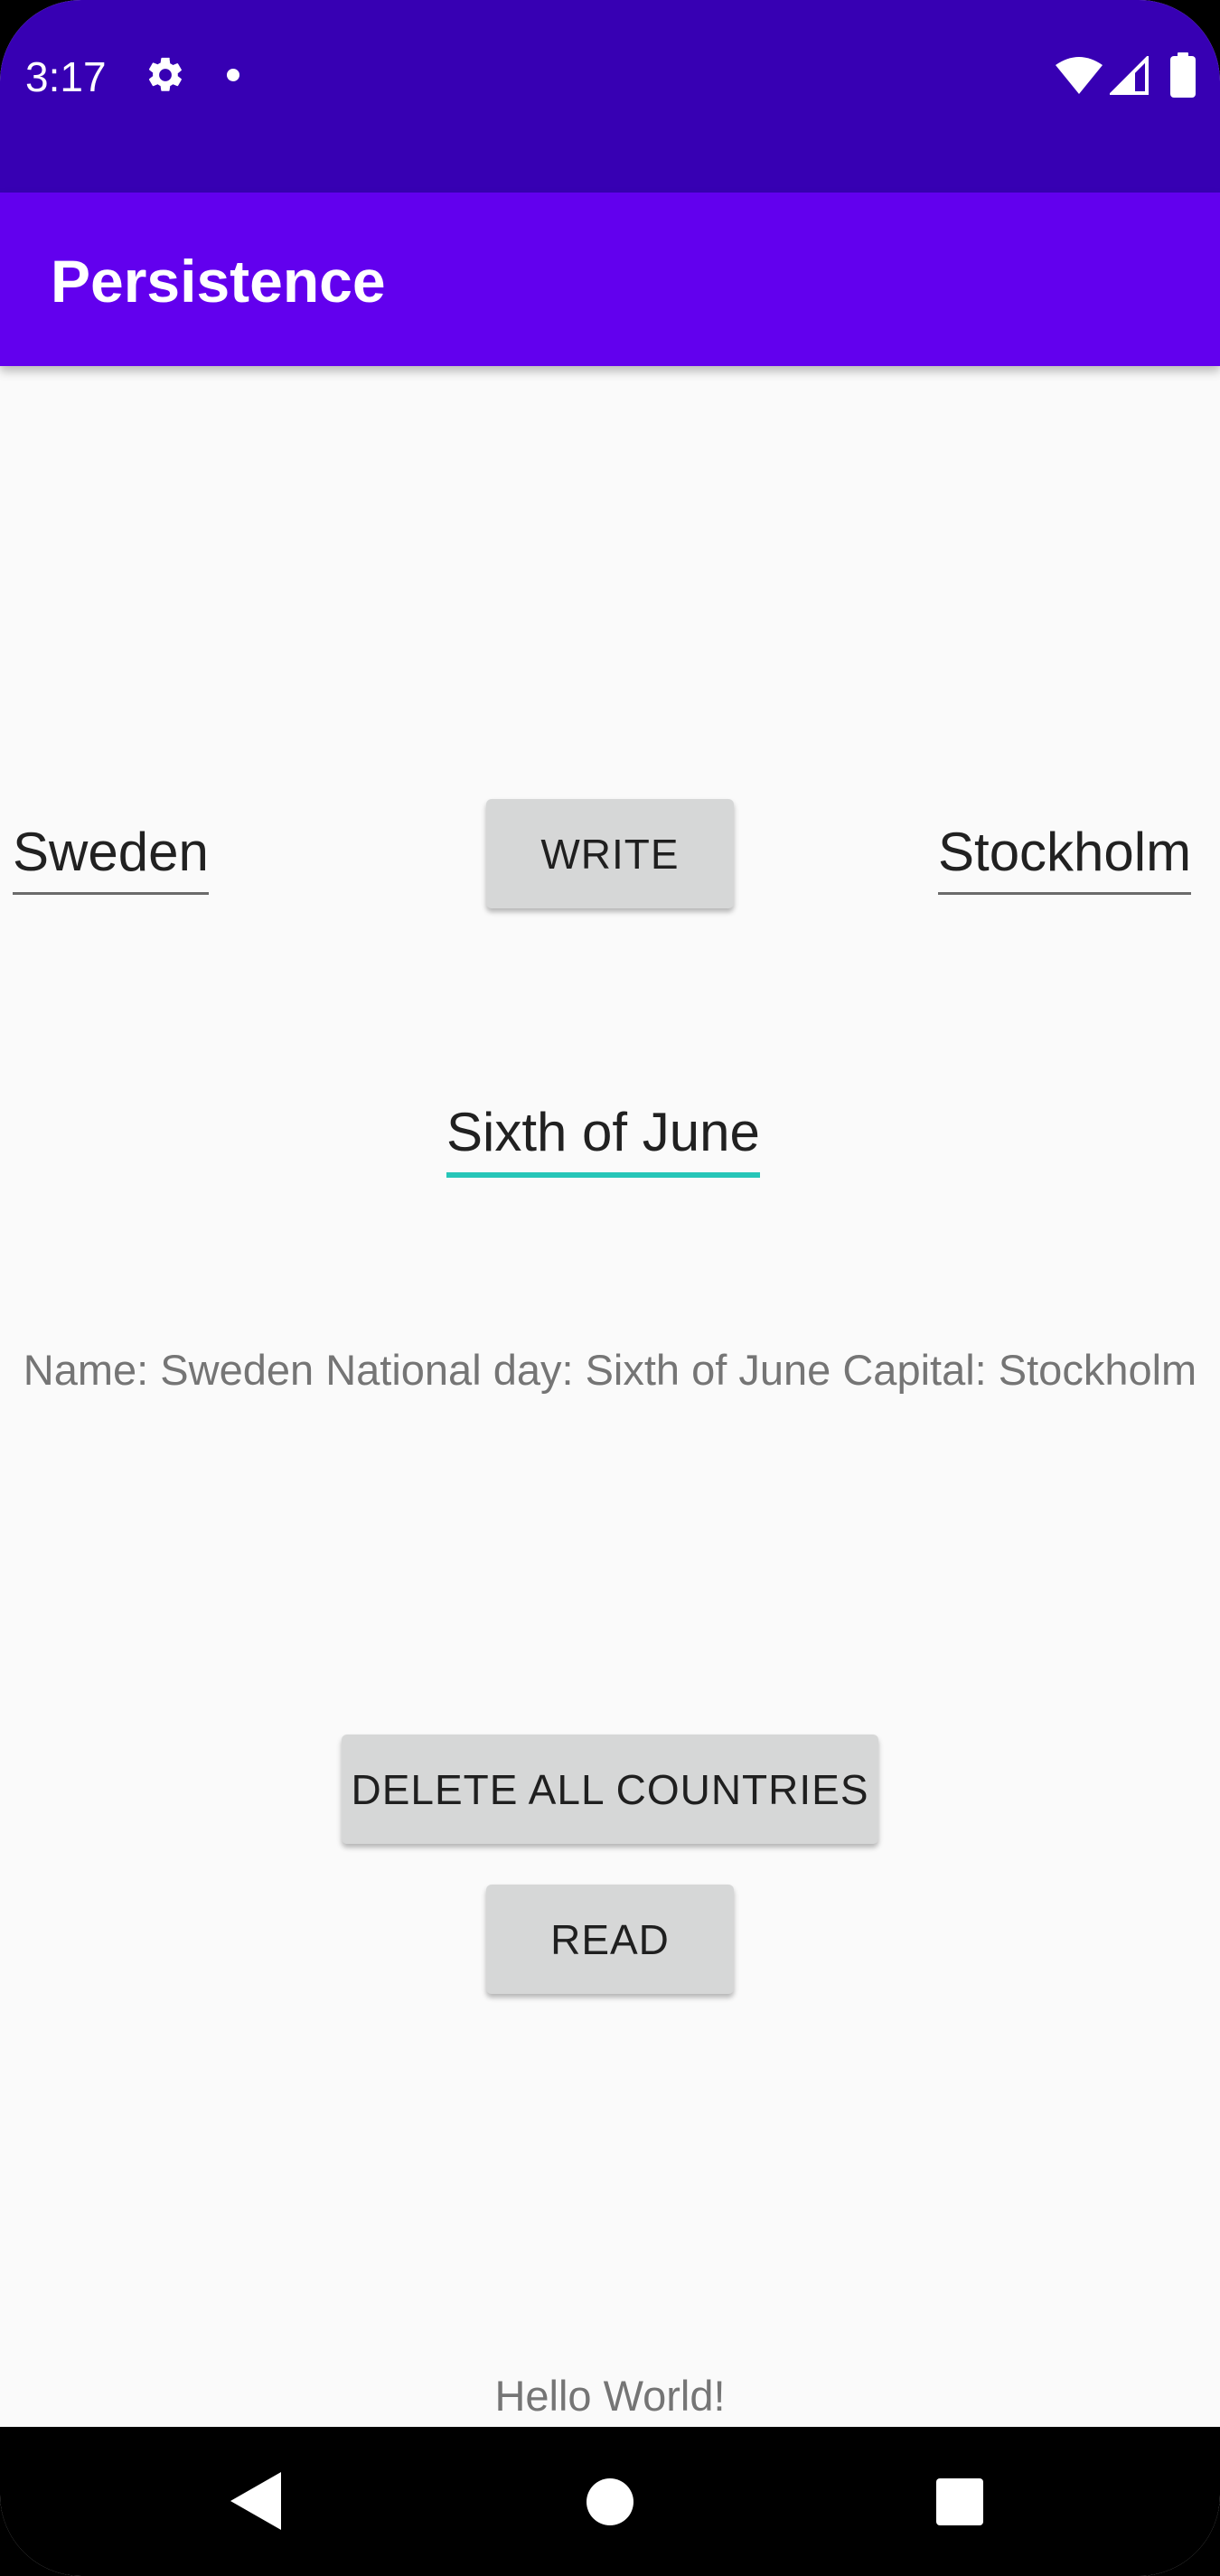  Describe the element at coordinates (610, 96) in the screenshot. I see `status-bar: 3:17` at that location.